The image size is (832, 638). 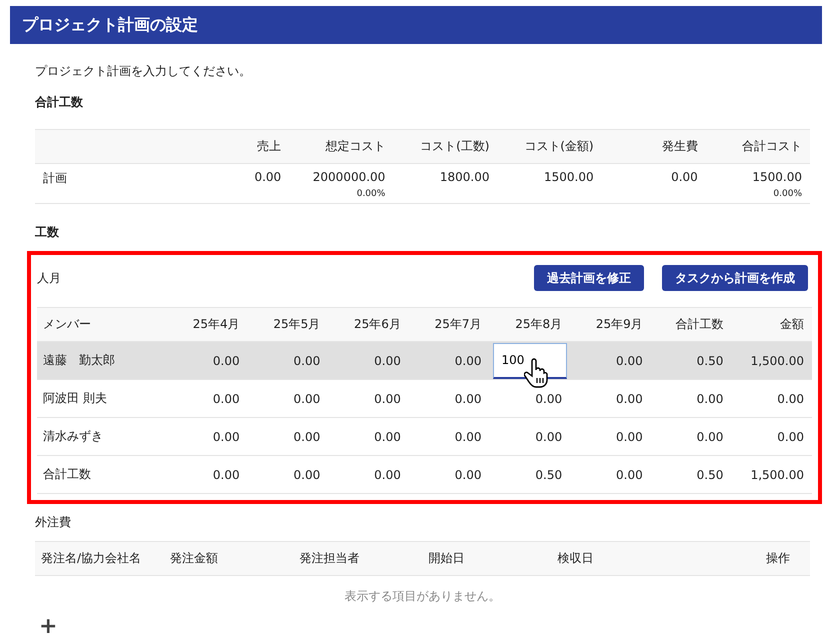 I want to click on column-header: 操作, so click(x=778, y=558).